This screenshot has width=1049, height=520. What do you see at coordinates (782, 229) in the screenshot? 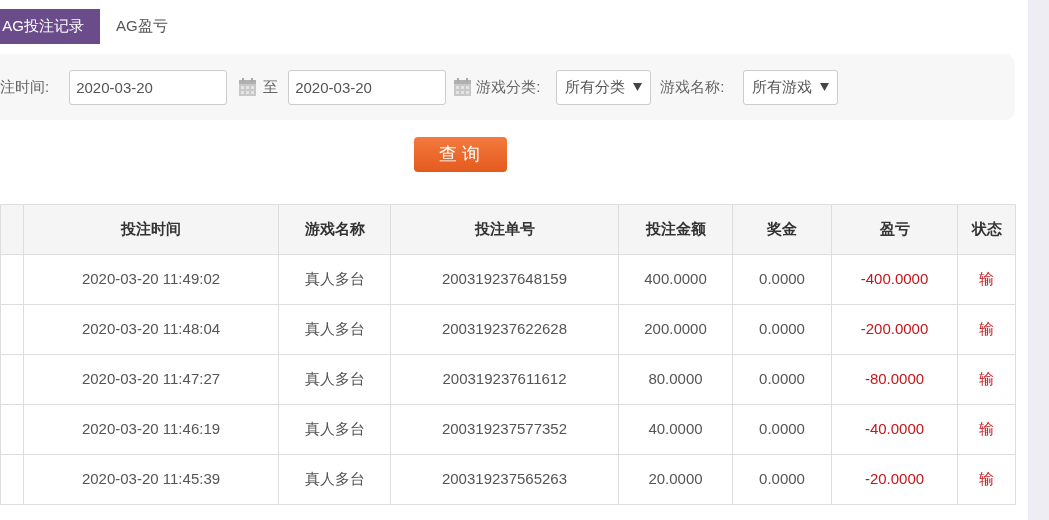
I see `column-header: 奖金` at bounding box center [782, 229].